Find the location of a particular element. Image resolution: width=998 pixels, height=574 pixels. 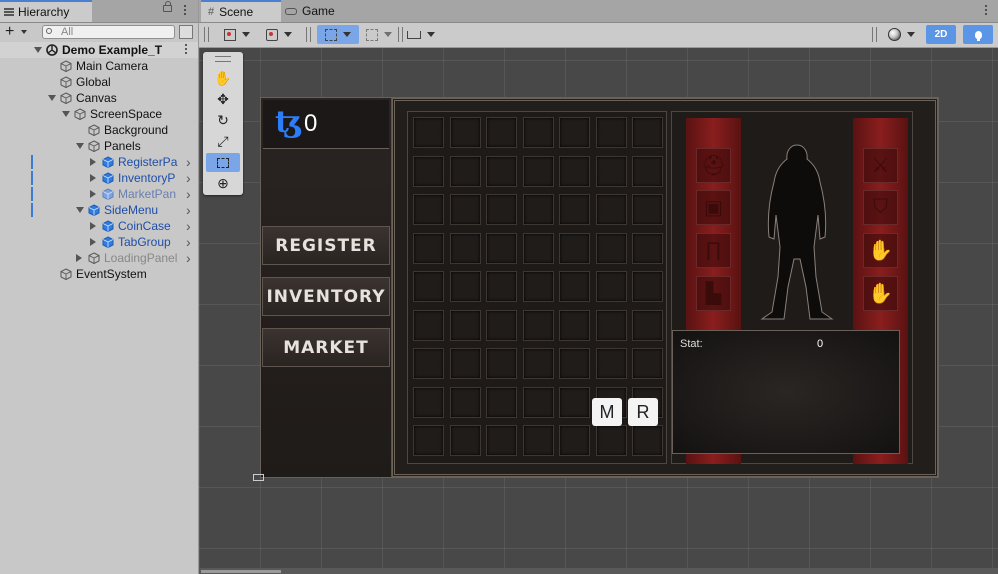

hierarchy-item-tab-group: TabGroup › is located at coordinates (99, 242).